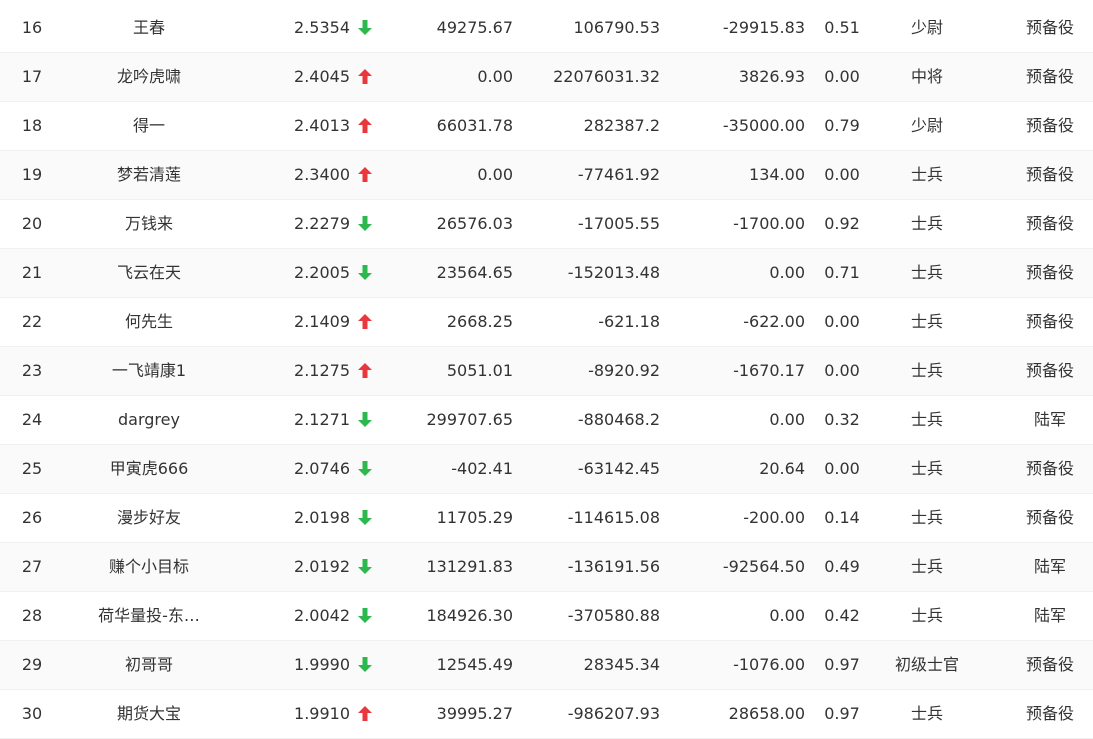  What do you see at coordinates (149, 175) in the screenshot?
I see `trader-name: 梦若清莲` at bounding box center [149, 175].